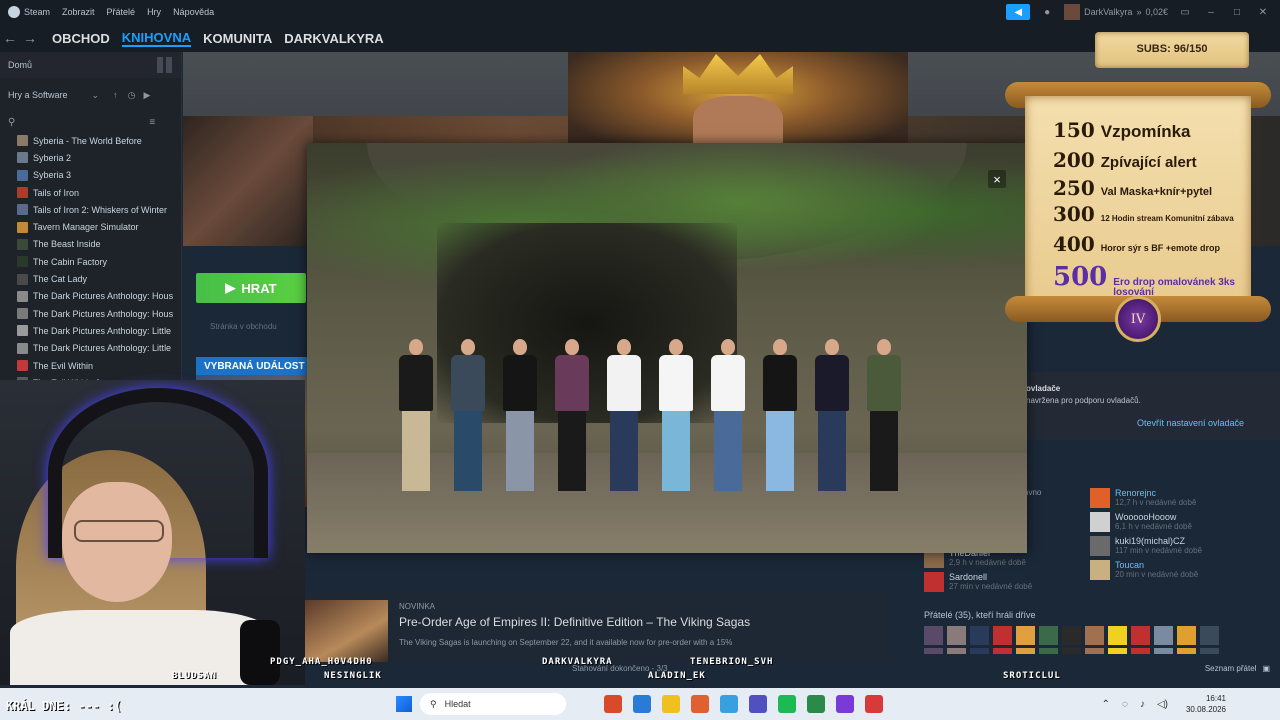  Describe the element at coordinates (1116, 12) in the screenshot. I see `account-menu: DarkValkyra » 0,02€` at that location.